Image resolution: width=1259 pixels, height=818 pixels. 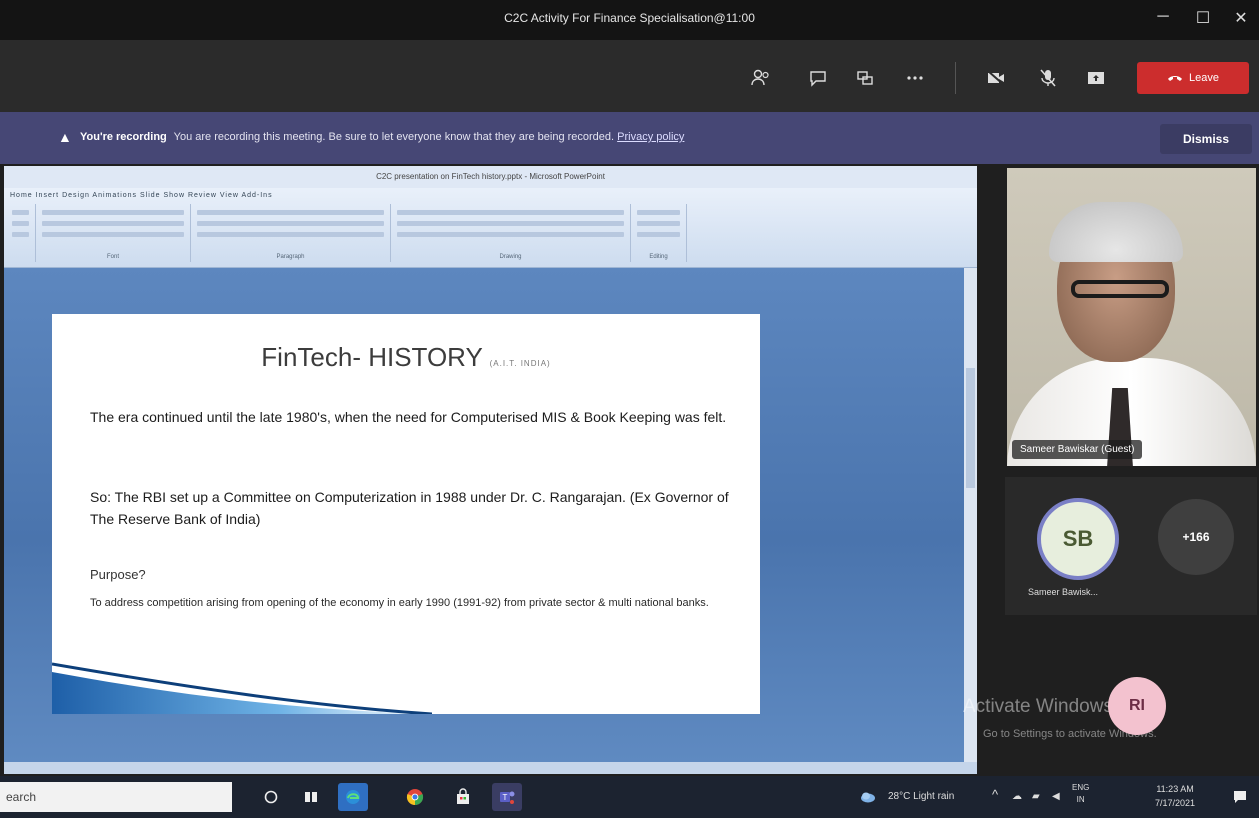 I want to click on store-icon, so click(x=463, y=797).